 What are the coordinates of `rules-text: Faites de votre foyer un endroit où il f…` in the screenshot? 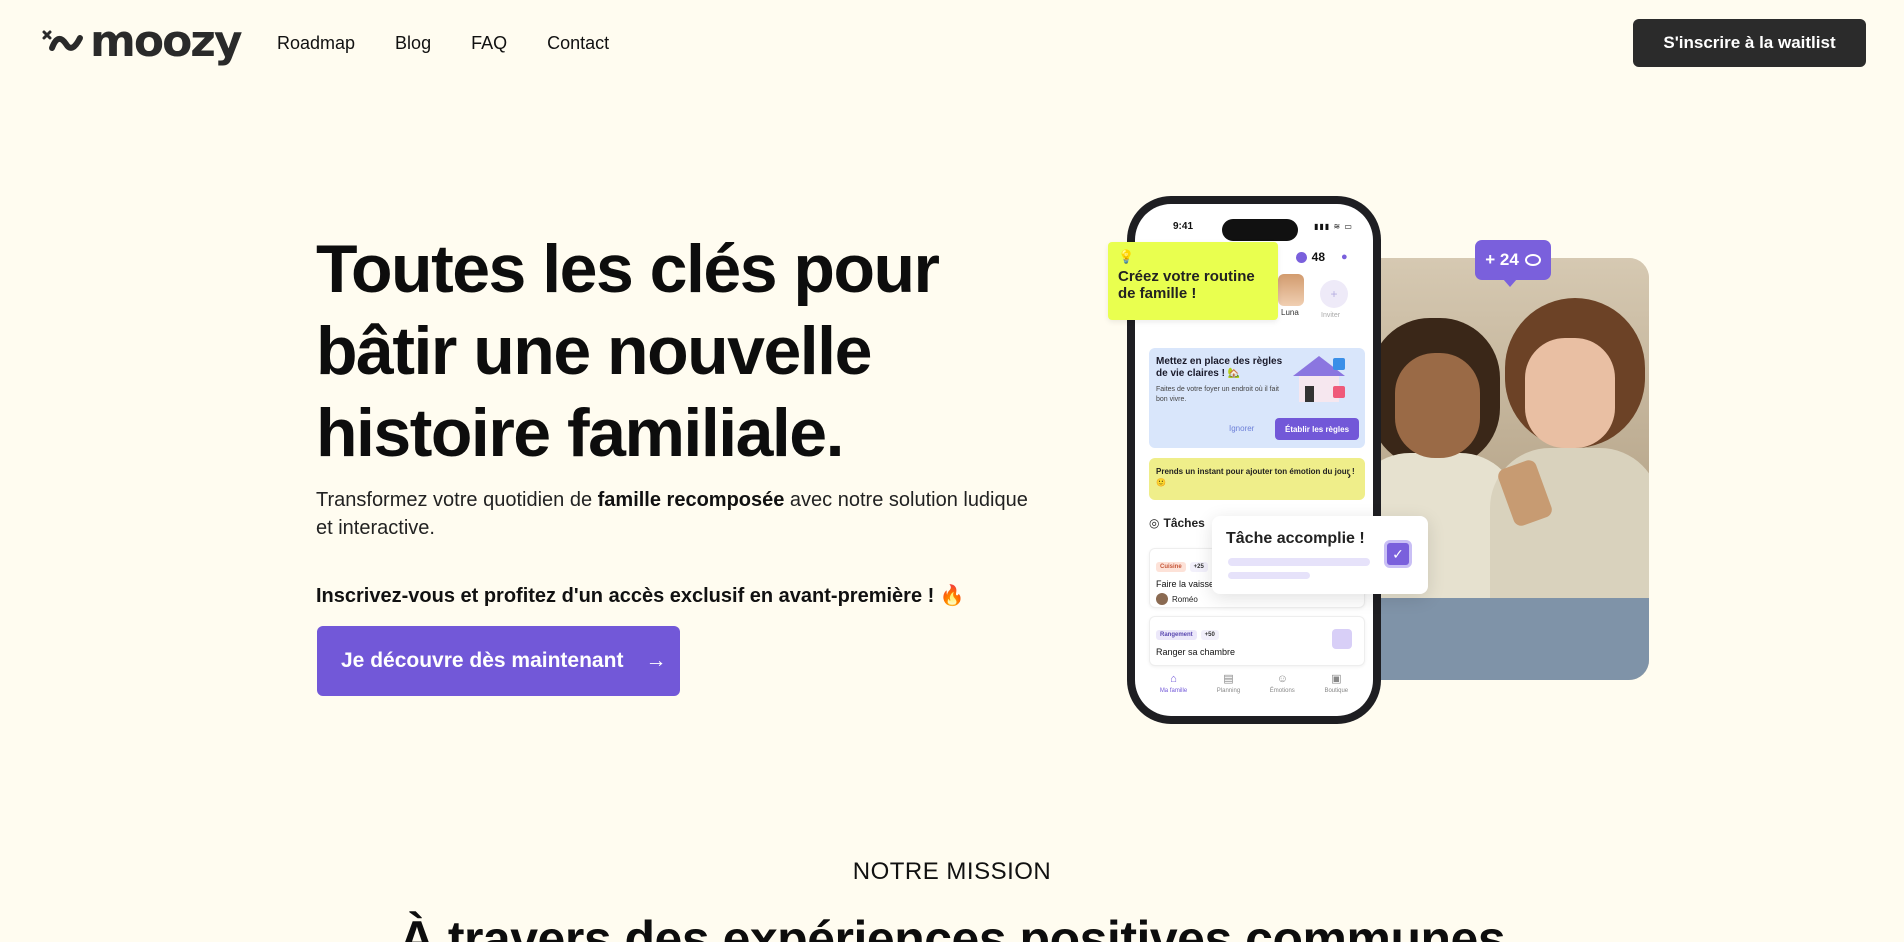 It's located at (1217, 394).